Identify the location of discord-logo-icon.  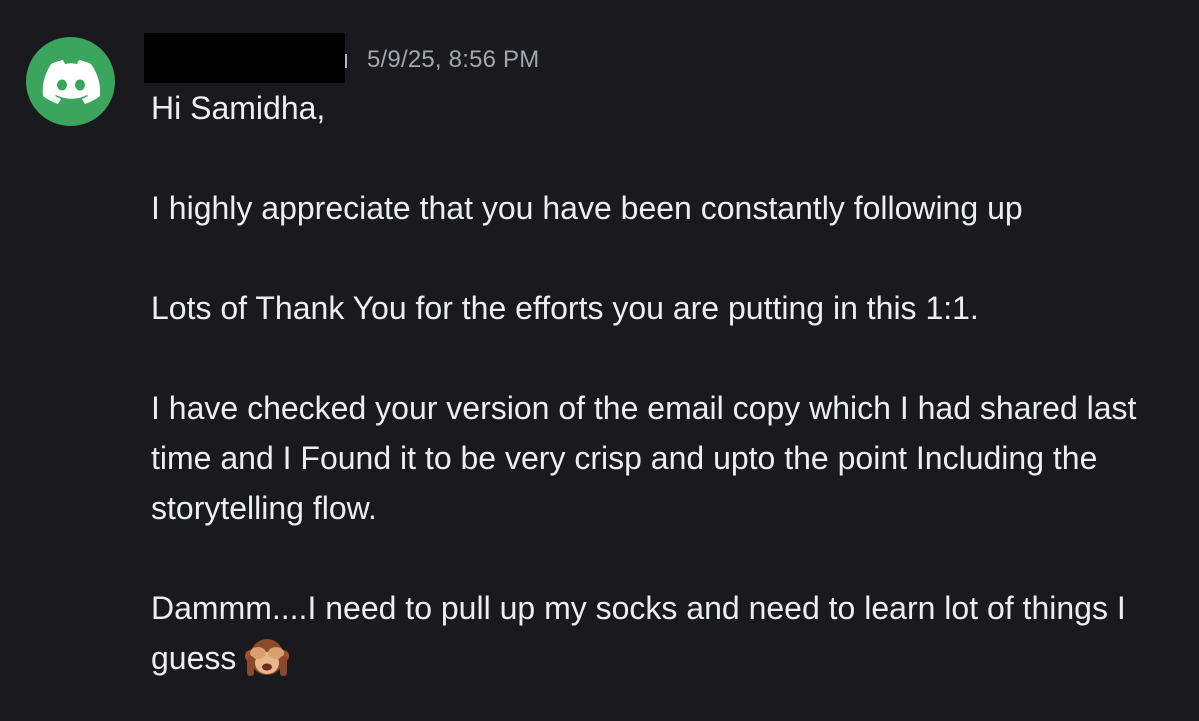
(71, 81).